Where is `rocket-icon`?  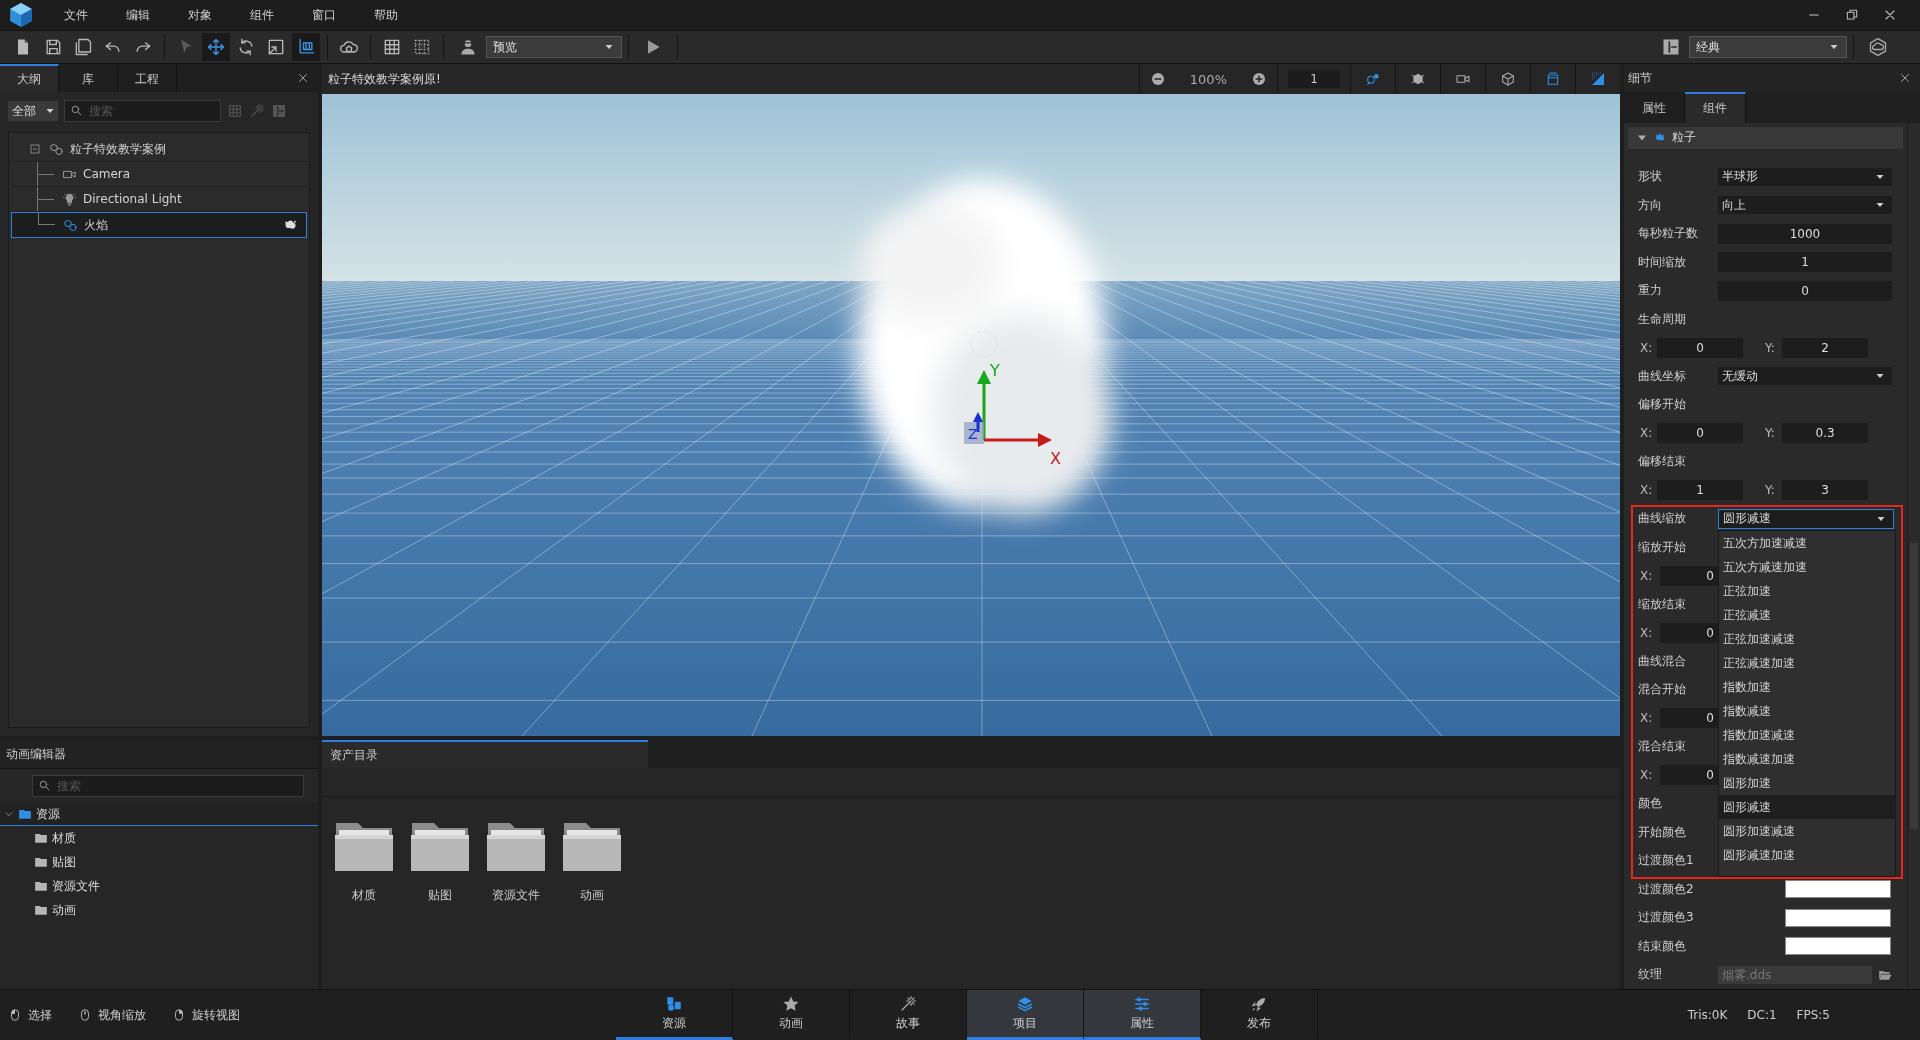 rocket-icon is located at coordinates (1259, 1004).